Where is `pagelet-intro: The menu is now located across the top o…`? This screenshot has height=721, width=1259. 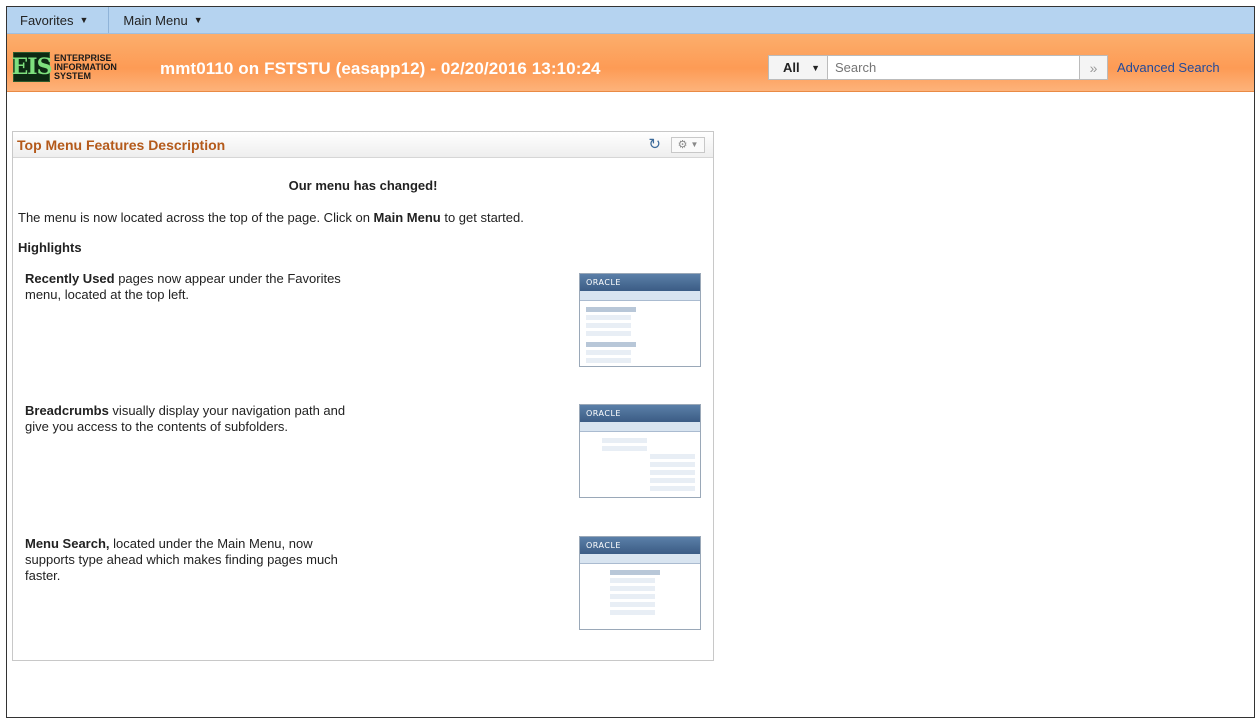
pagelet-intro: The menu is now located across the top o… is located at coordinates (271, 217).